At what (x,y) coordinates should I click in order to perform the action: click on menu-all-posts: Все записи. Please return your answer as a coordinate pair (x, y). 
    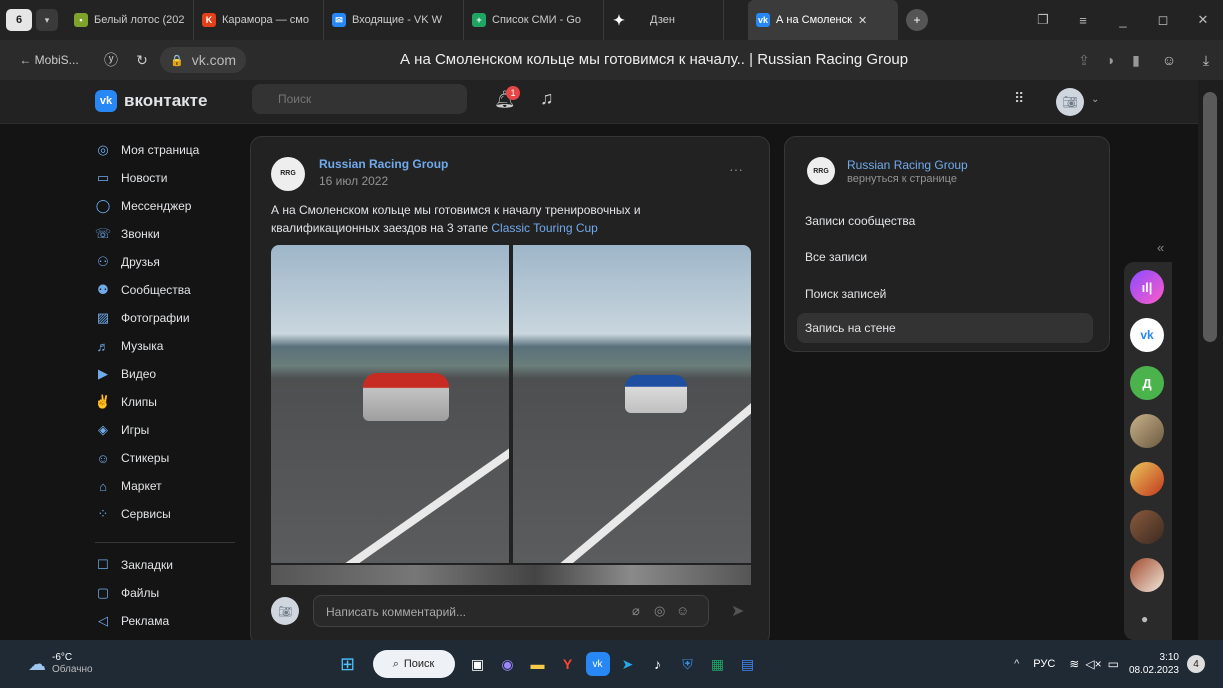
    Looking at the image, I should click on (945, 257).